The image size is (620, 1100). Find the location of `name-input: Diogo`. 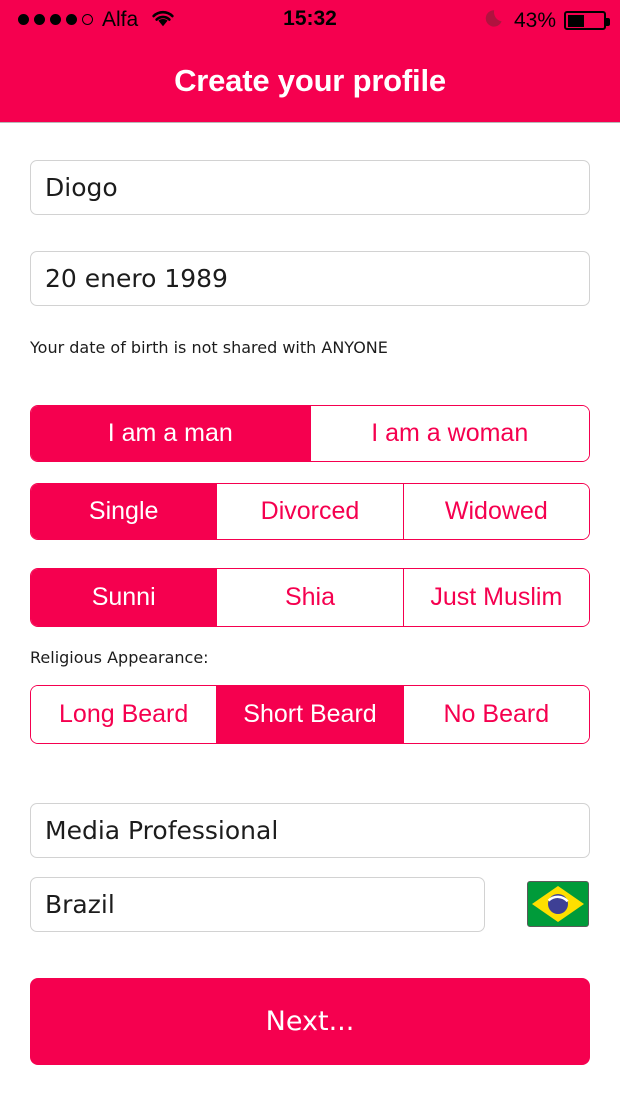

name-input: Diogo is located at coordinates (310, 187).